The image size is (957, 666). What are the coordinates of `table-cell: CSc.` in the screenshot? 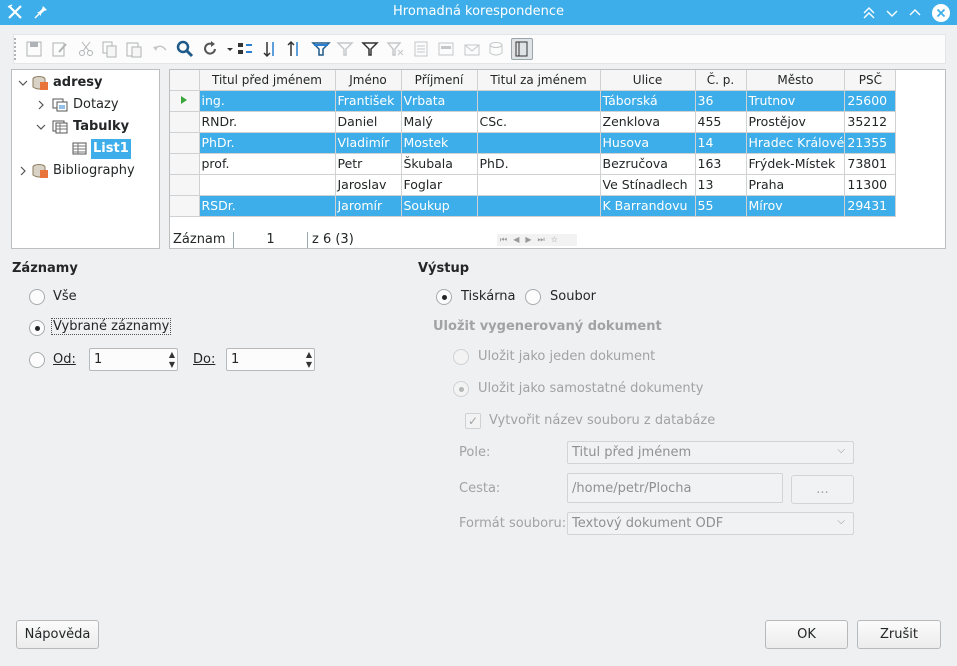 It's located at (539, 122).